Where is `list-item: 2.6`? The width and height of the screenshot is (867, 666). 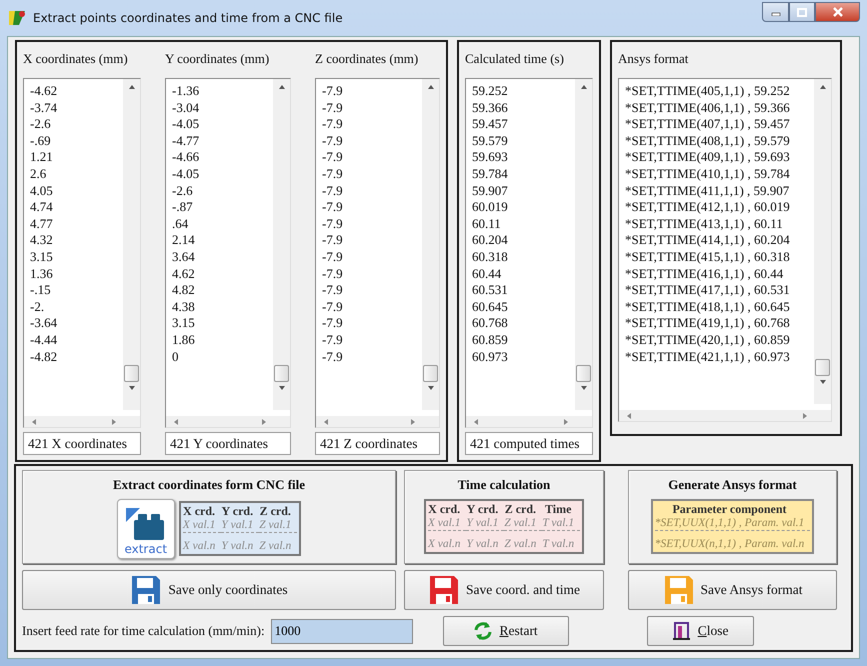
list-item: 2.6 is located at coordinates (39, 174).